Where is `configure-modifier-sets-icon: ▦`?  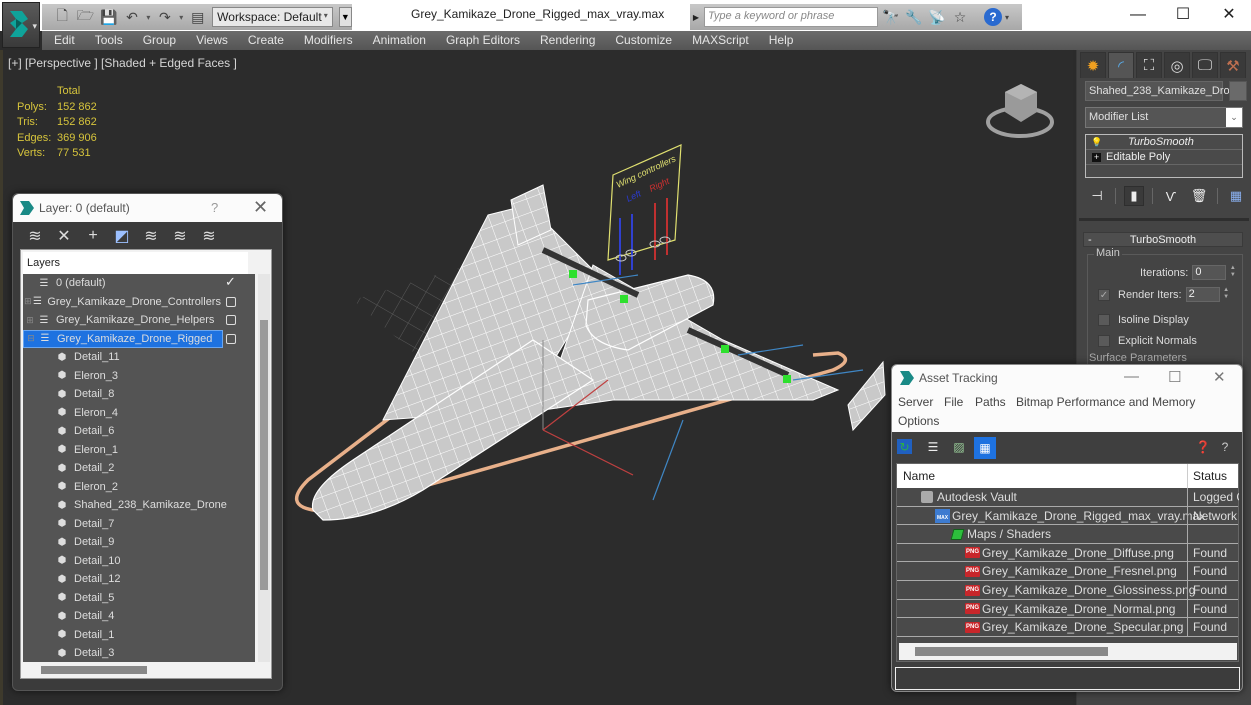 configure-modifier-sets-icon: ▦ is located at coordinates (1236, 196).